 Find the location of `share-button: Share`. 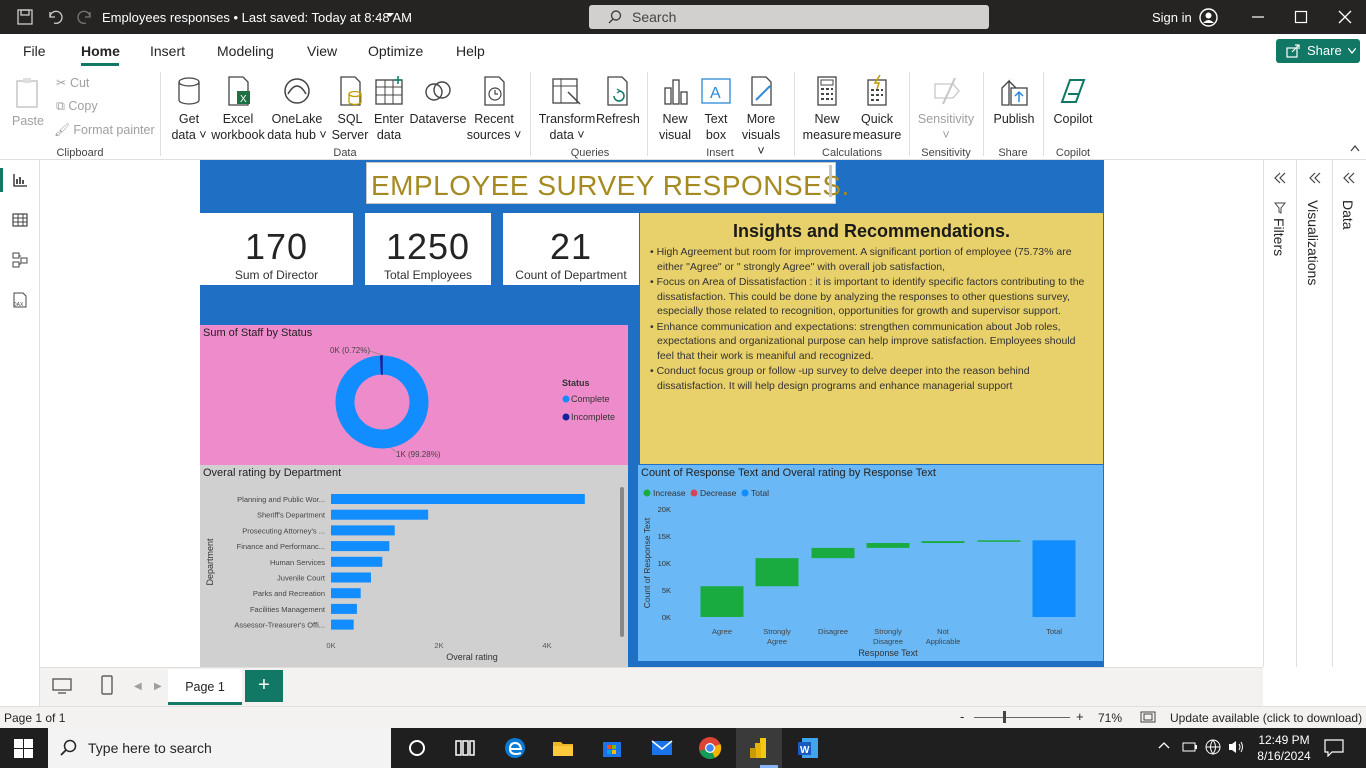

share-button: Share is located at coordinates (1318, 51).